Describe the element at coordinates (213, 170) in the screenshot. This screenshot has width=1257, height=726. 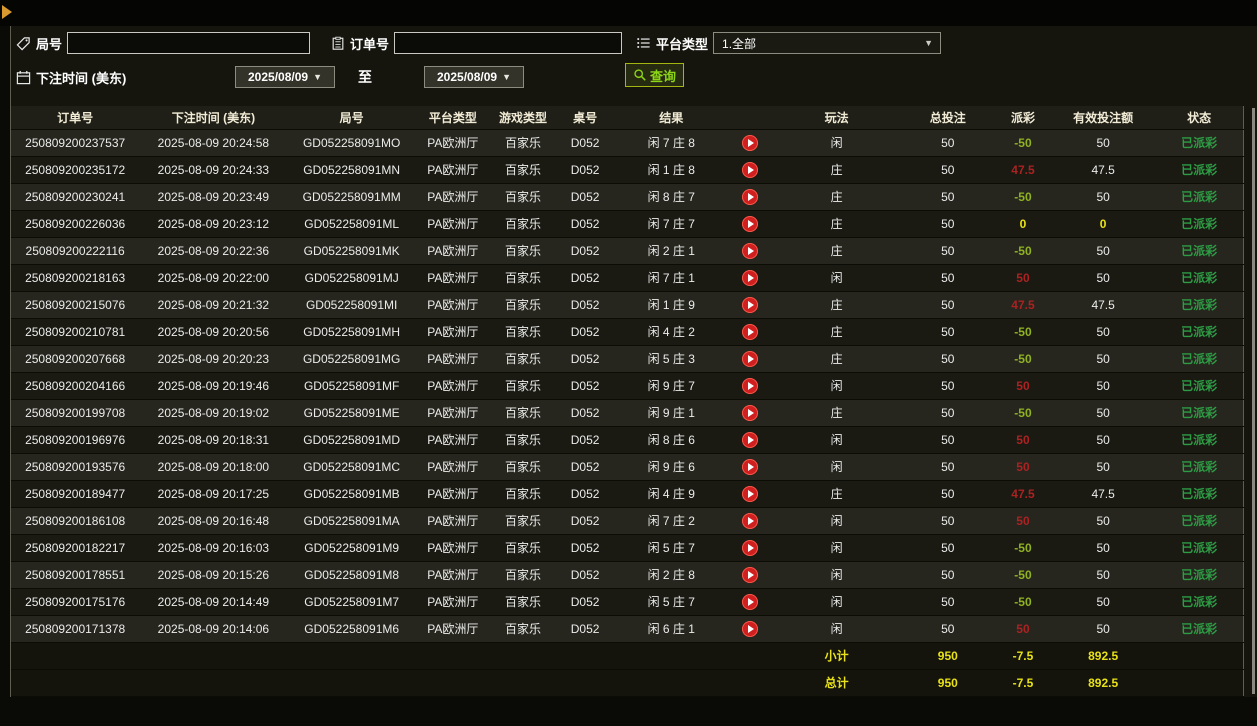
I see `cell-time: 2025-08-09 20:24:33` at that location.